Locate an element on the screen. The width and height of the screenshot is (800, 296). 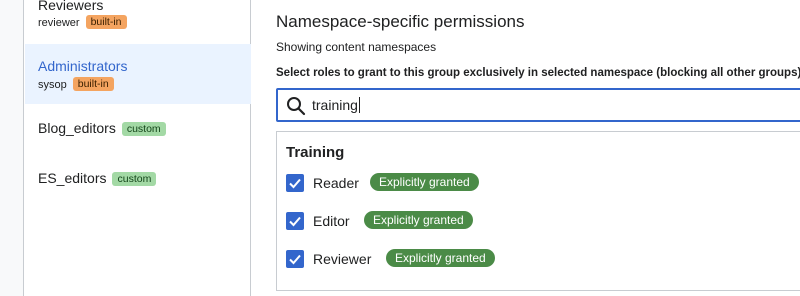
search-text: training is located at coordinates (335, 105).